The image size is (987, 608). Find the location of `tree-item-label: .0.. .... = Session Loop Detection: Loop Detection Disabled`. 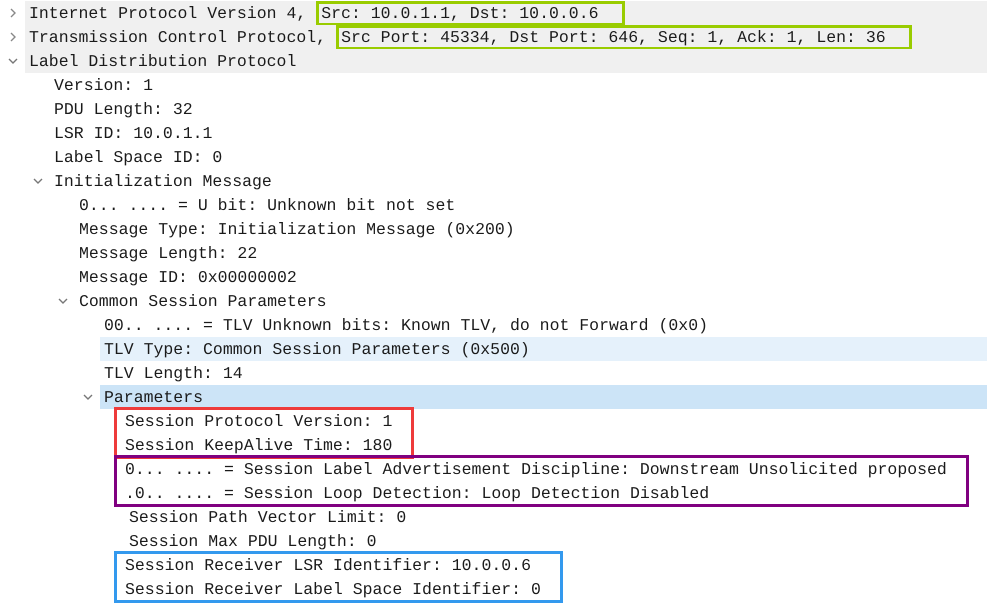

tree-item-label: .0.. .... = Session Loop Detection: Loop Detection Disabled is located at coordinates (417, 493).